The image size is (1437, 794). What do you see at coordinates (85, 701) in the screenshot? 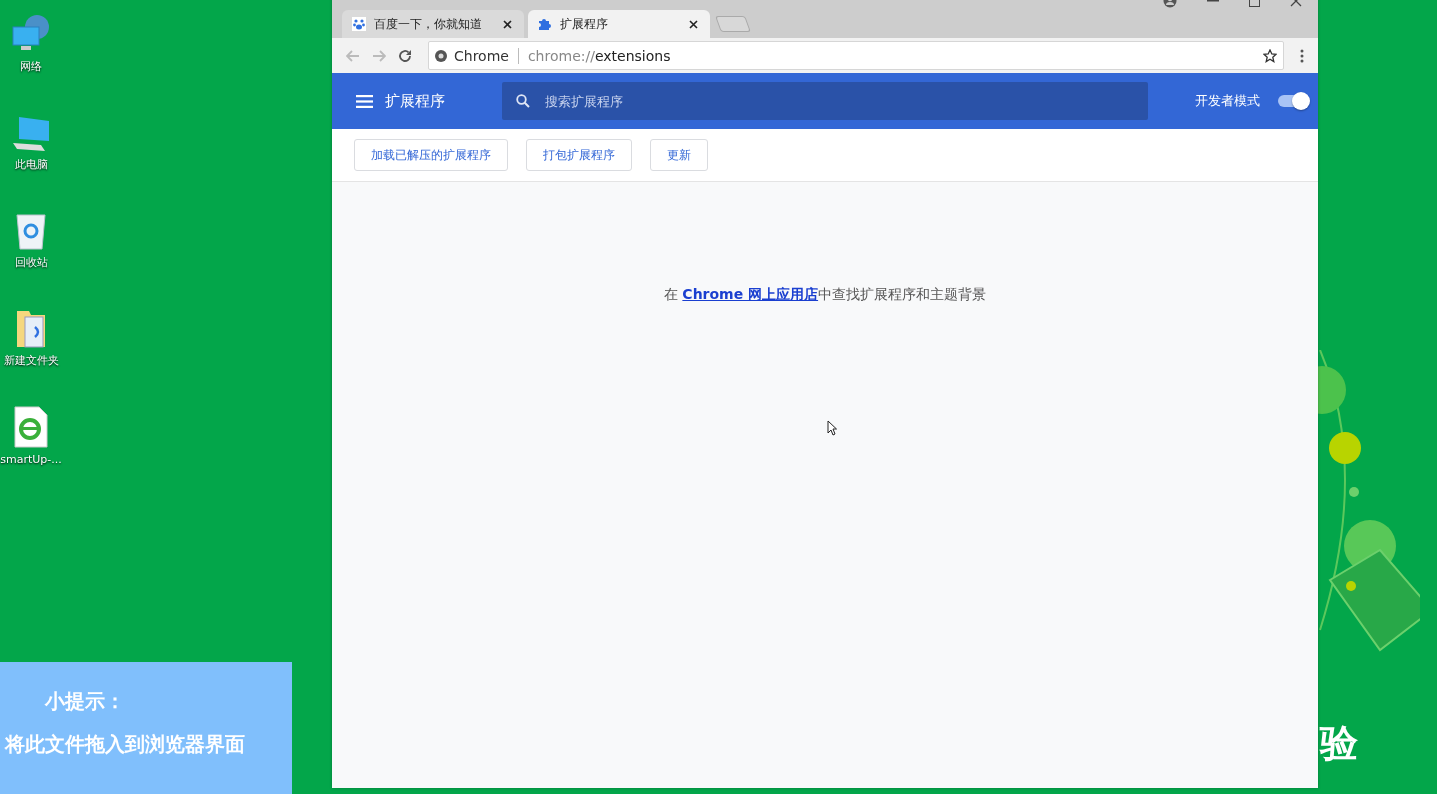
I see `tip-title: 小提示：` at bounding box center [85, 701].